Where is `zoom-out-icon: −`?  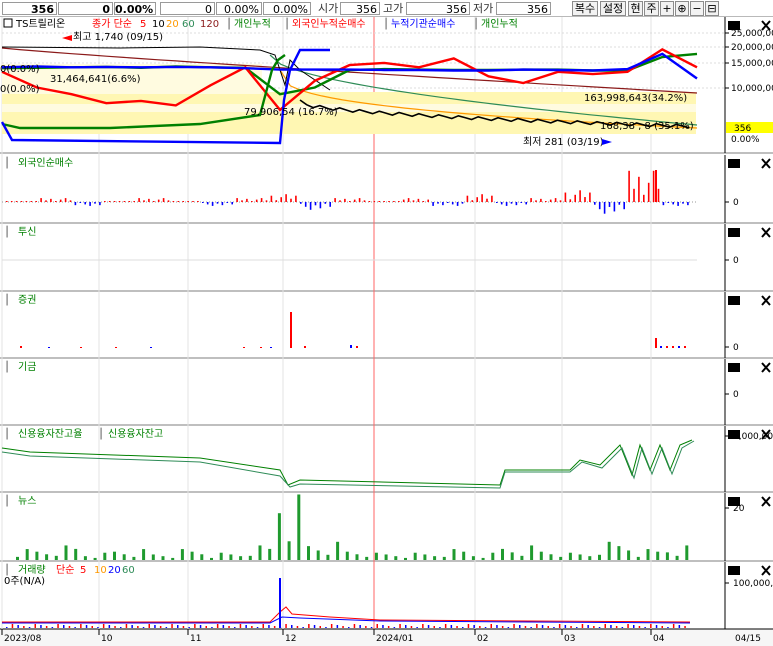
zoom-out-icon: − is located at coordinates (697, 8).